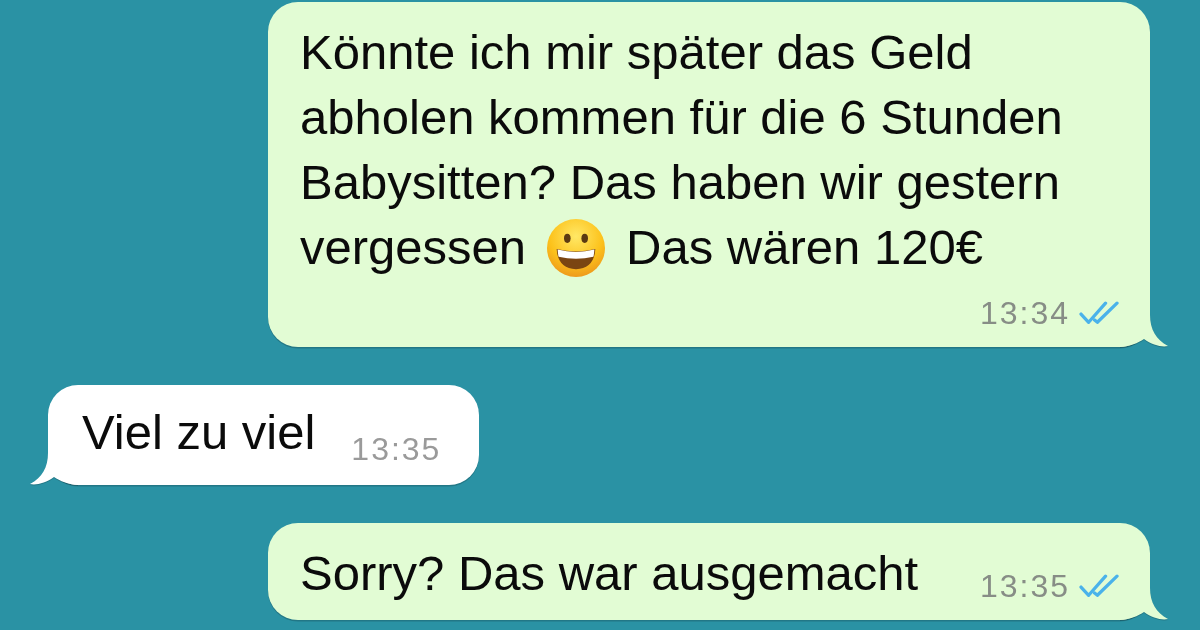  What do you see at coordinates (609, 573) in the screenshot?
I see `message-text: Sorry? Das war ausgemacht` at bounding box center [609, 573].